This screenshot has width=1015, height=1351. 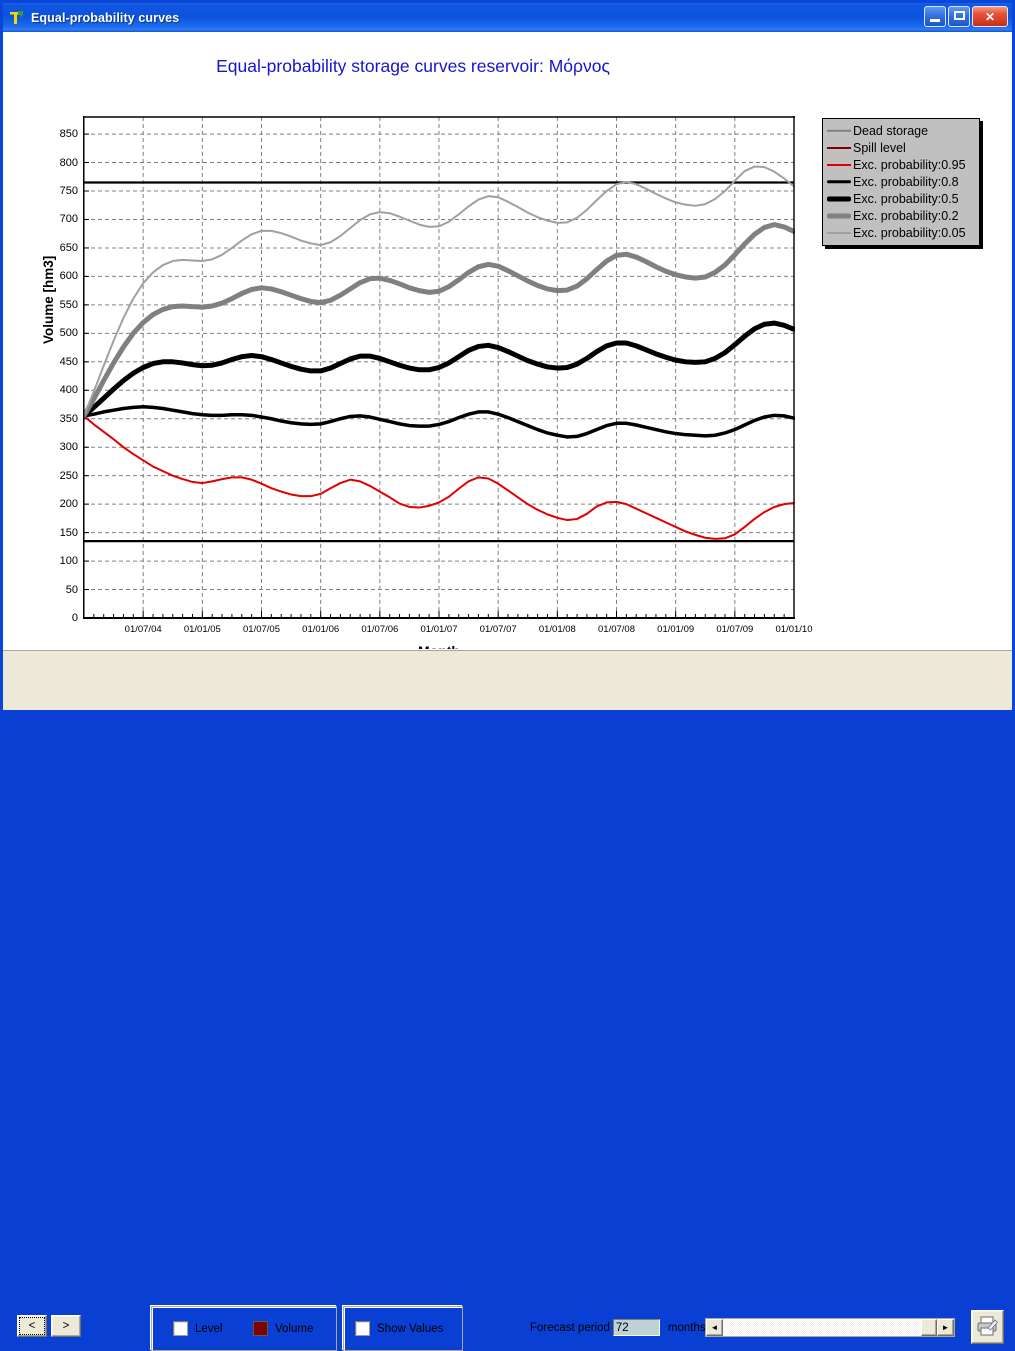 I want to click on x-tick-label: 01/01/08, so click(x=557, y=629).